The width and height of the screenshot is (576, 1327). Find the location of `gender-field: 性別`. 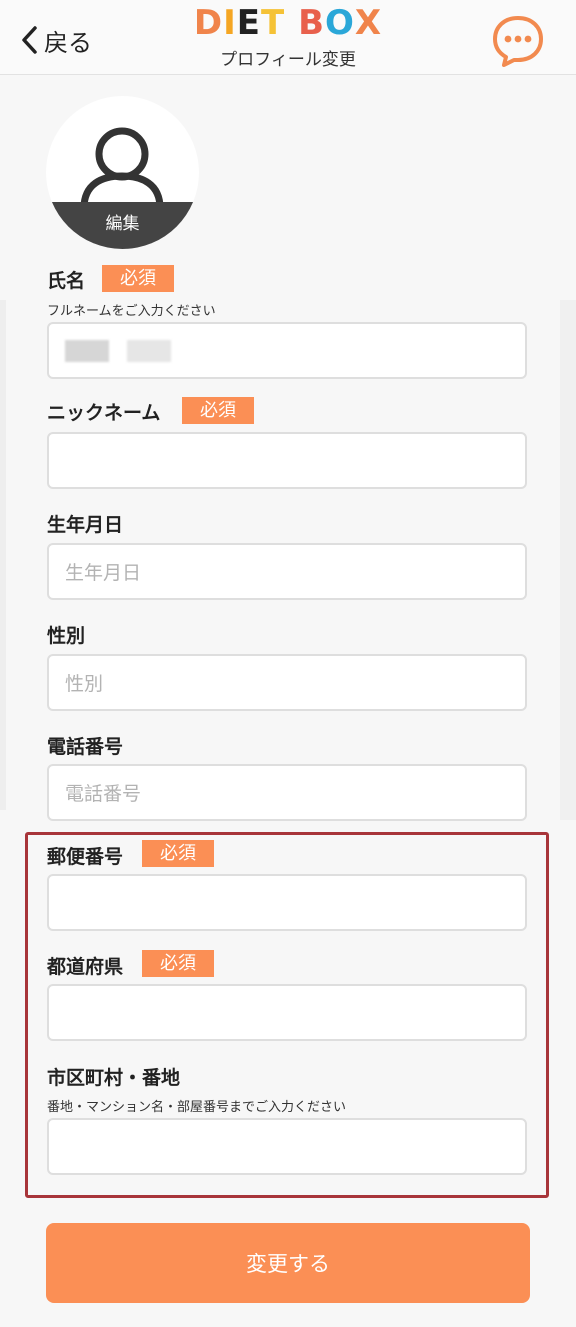

gender-field: 性別 is located at coordinates (287, 682).